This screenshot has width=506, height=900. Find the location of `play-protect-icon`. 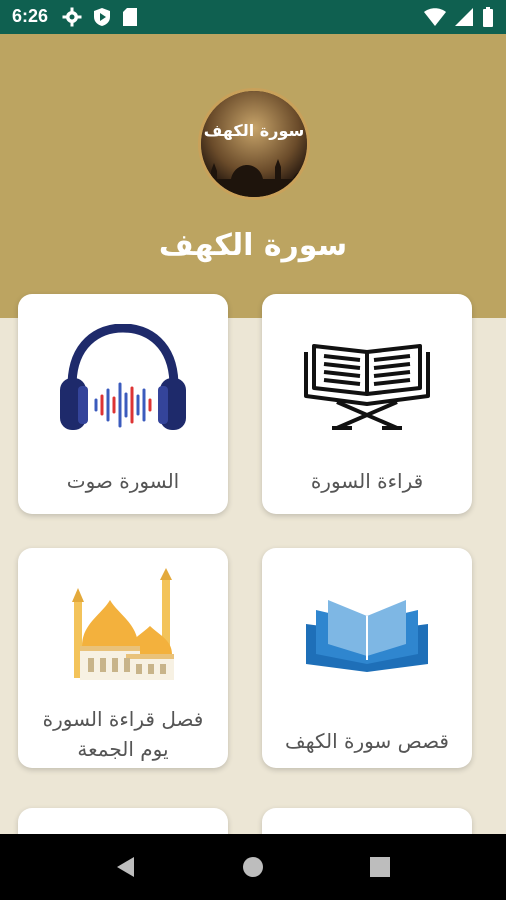

play-protect-icon is located at coordinates (102, 17).